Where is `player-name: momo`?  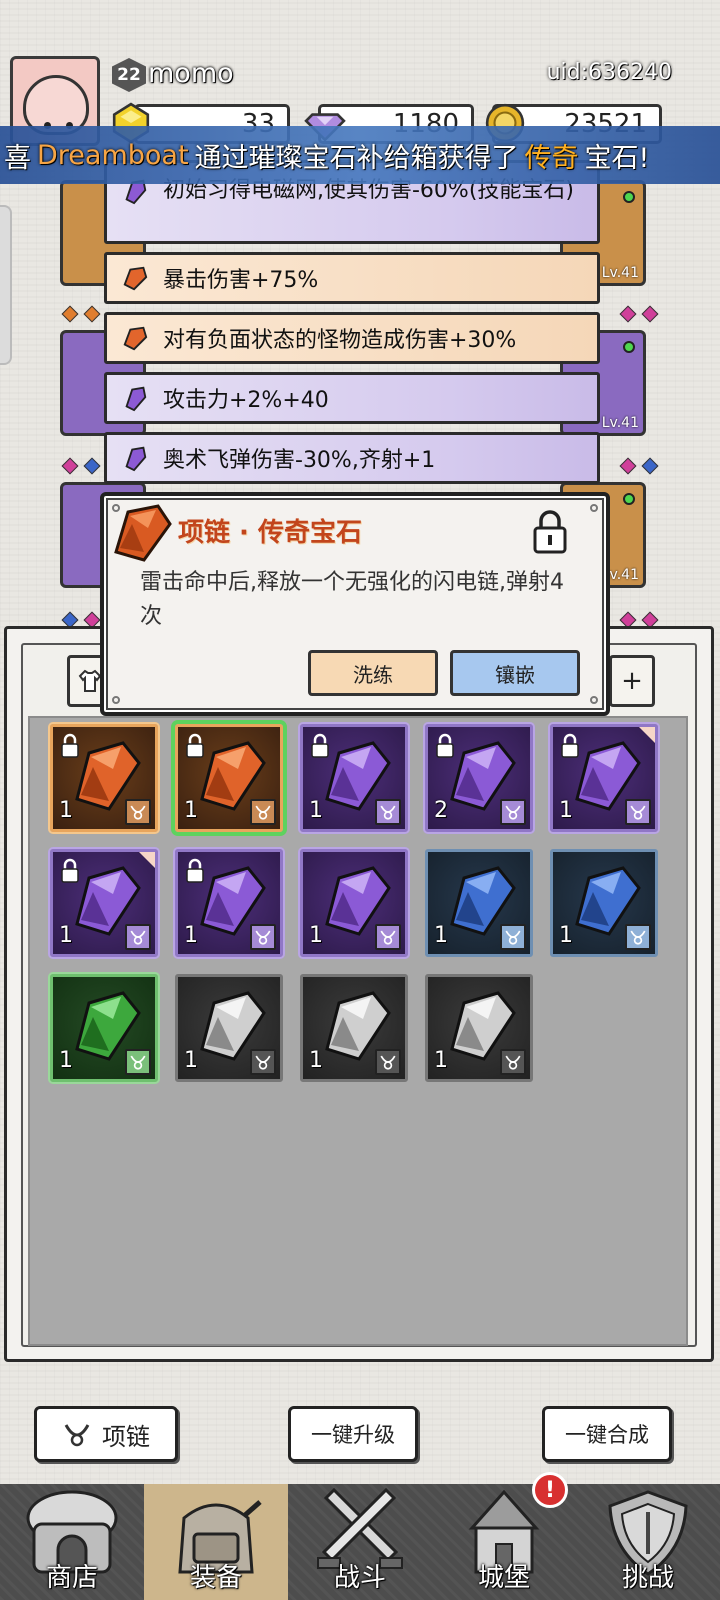
player-name: momo is located at coordinates (191, 73).